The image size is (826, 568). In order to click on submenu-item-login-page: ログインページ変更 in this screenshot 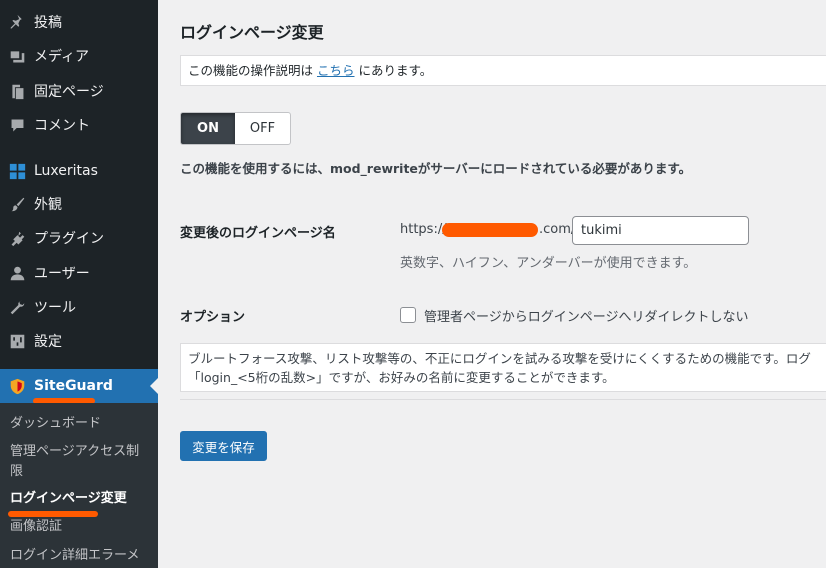, I will do `click(68, 499)`.